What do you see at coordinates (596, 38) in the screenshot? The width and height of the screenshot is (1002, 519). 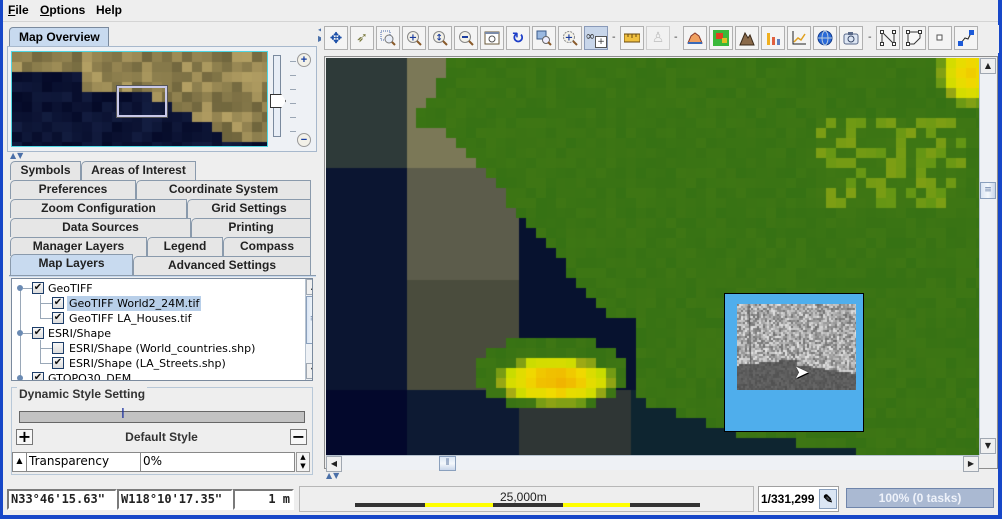 I see `magnifier-glasses-icon: ∞ +` at bounding box center [596, 38].